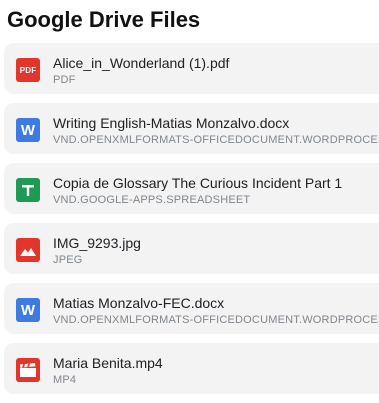  Describe the element at coordinates (139, 303) in the screenshot. I see `file-name: Matias Monzalvo-FEC.docx` at that location.